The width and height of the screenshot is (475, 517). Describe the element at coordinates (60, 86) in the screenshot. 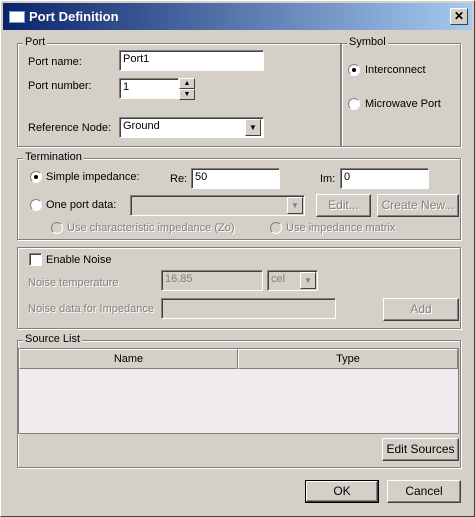

I see `port-number-label: Port number:` at that location.